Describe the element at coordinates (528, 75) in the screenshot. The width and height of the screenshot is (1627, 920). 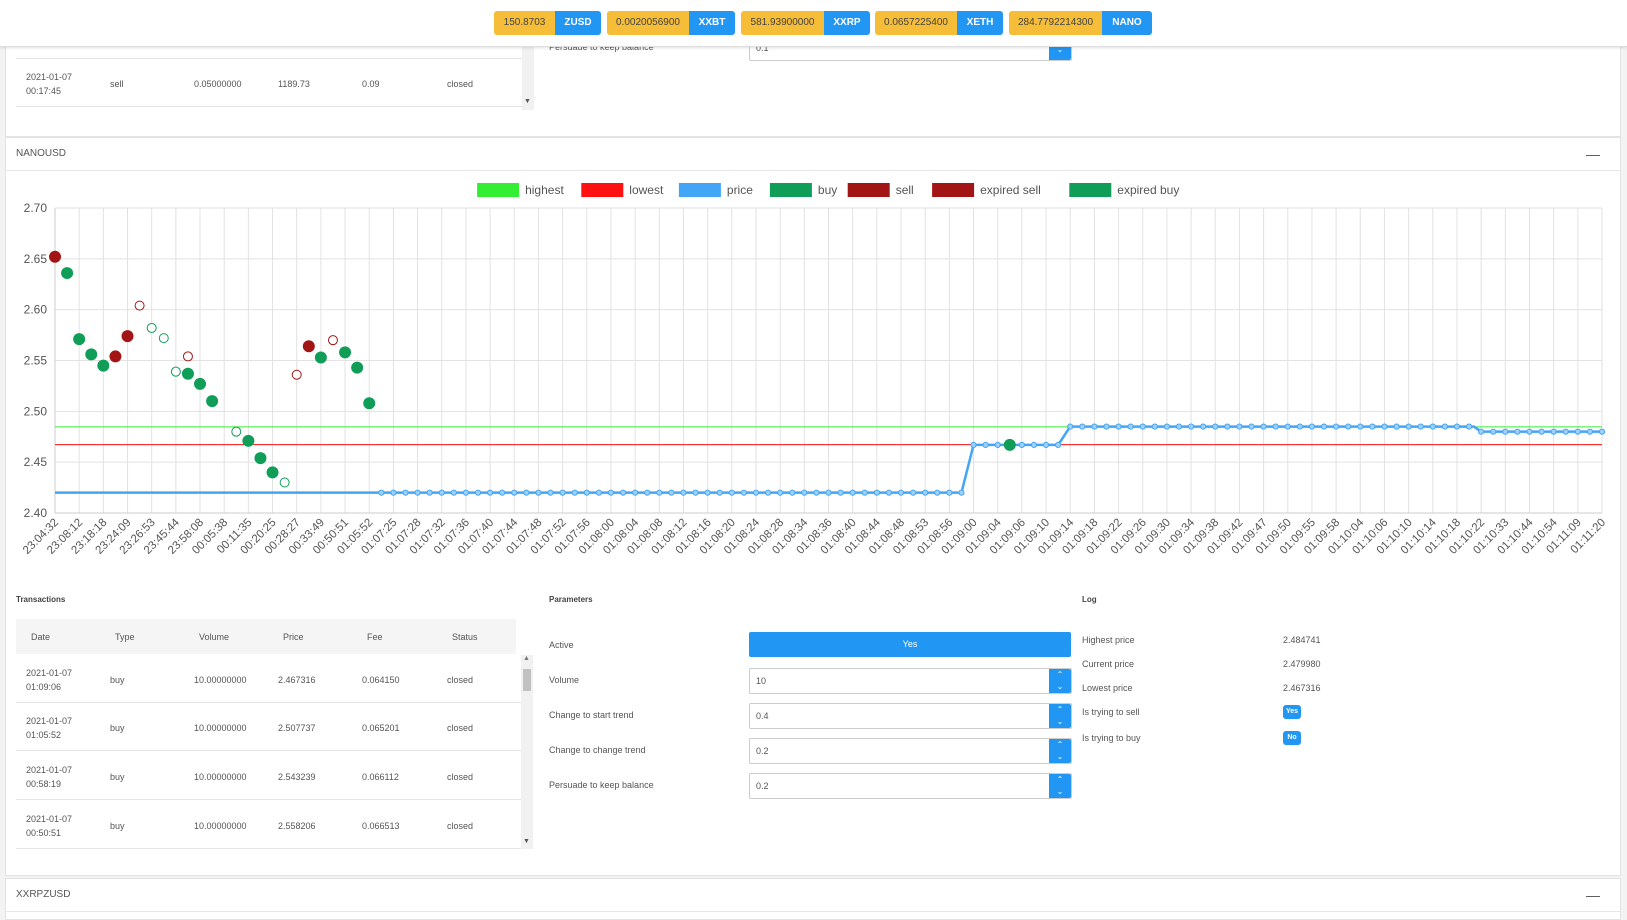
I see `table-scrollbar: ▼` at that location.